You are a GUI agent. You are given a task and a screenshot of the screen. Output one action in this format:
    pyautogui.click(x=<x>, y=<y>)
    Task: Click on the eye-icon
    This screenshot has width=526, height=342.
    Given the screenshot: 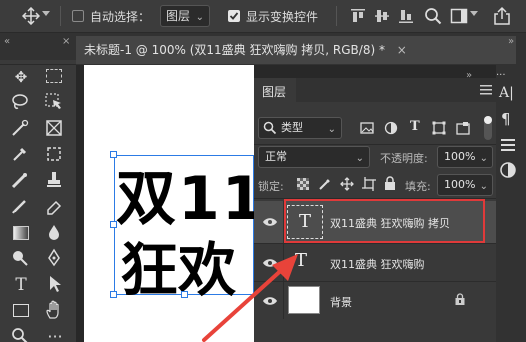 What is the action you would take?
    pyautogui.click(x=270, y=222)
    